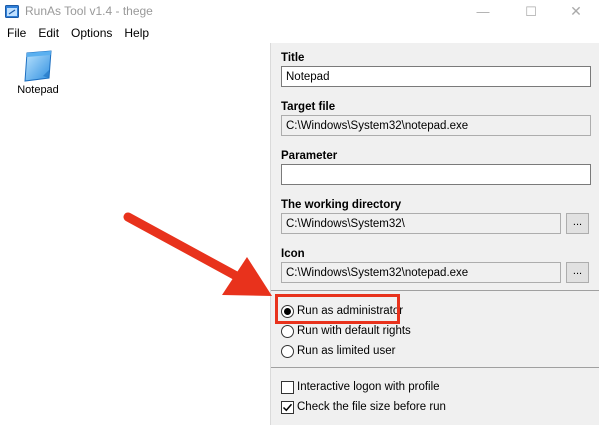  I want to click on parameter-input, so click(436, 174).